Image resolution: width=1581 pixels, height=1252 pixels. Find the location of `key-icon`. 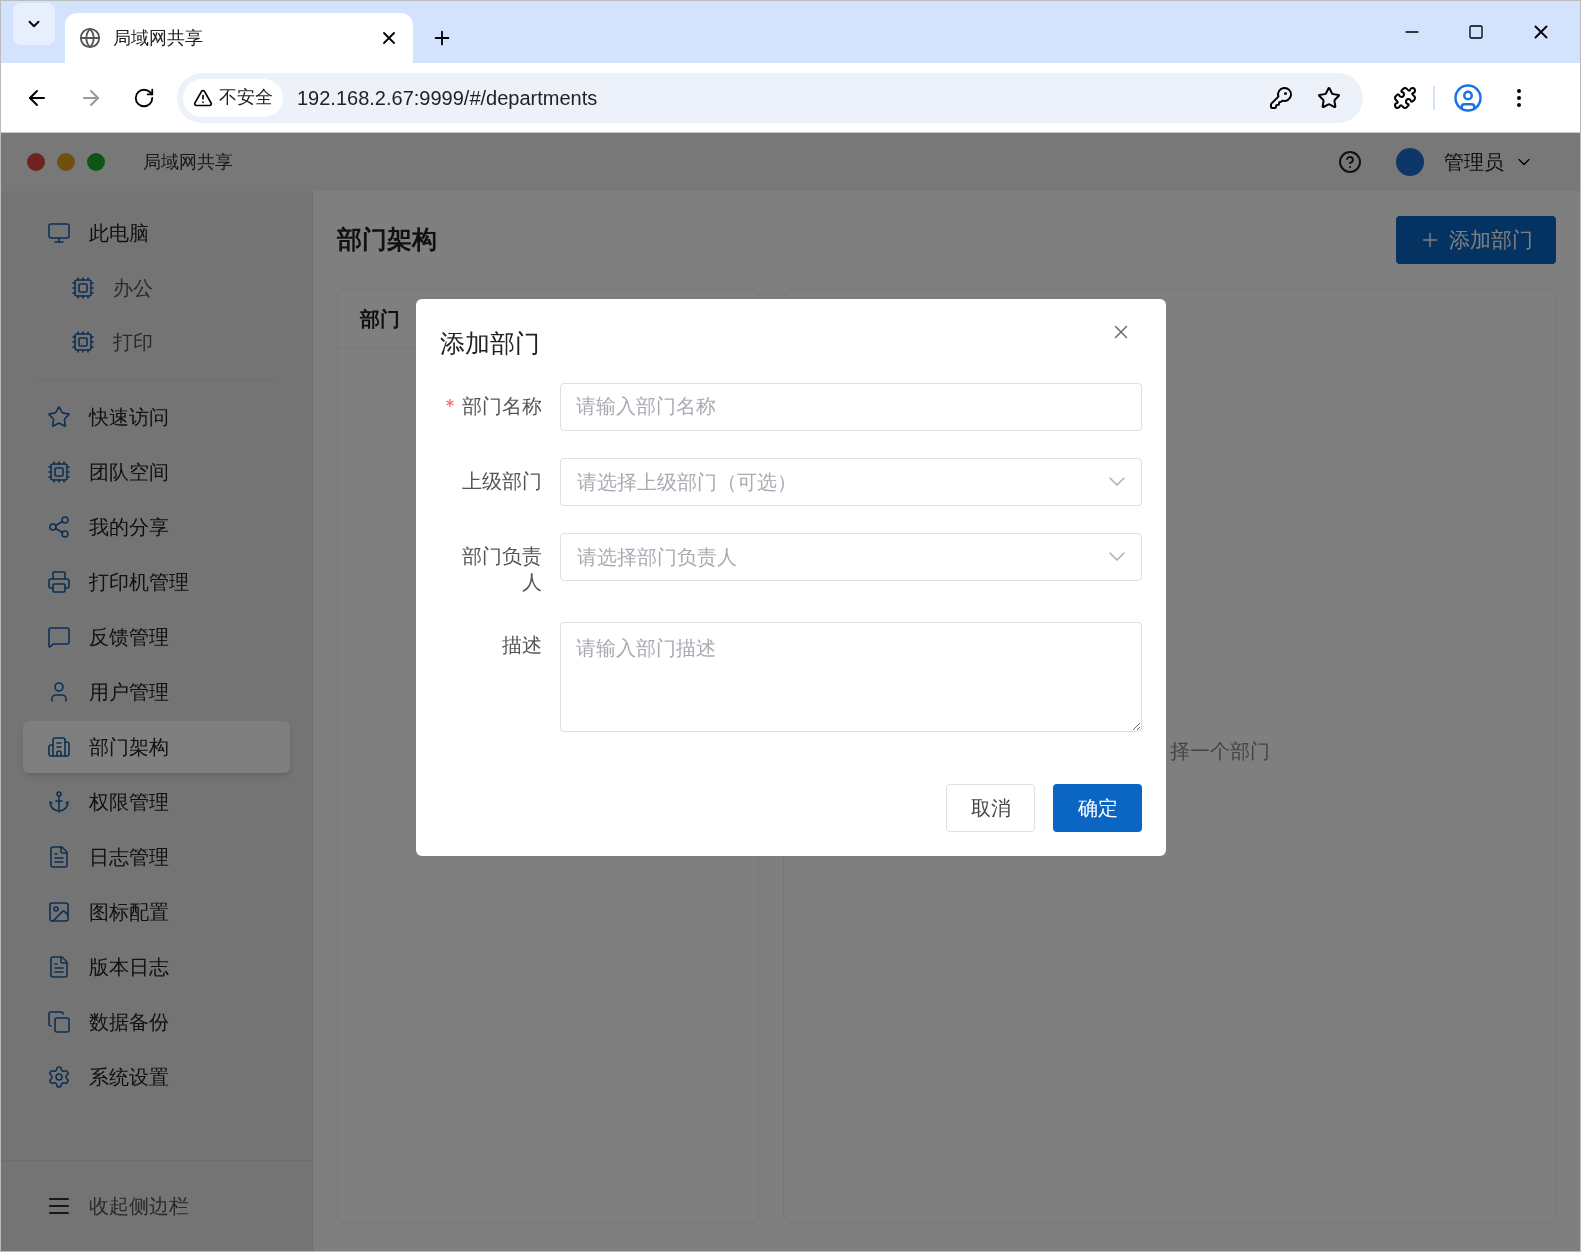

key-icon is located at coordinates (1281, 97).